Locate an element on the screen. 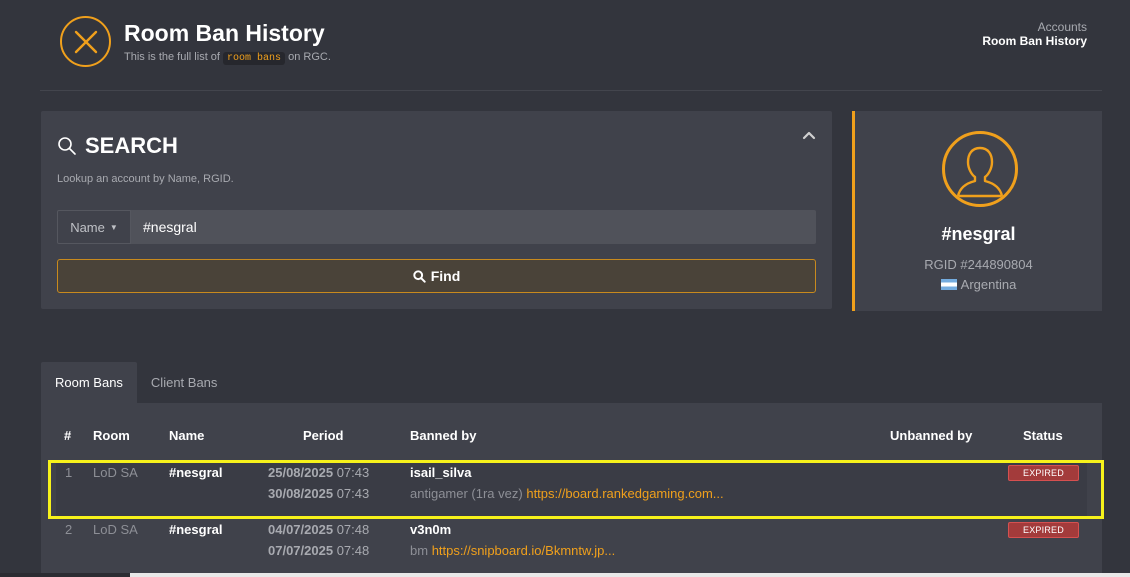 This screenshot has width=1130, height=577. page-title: Room Ban History is located at coordinates (224, 33).